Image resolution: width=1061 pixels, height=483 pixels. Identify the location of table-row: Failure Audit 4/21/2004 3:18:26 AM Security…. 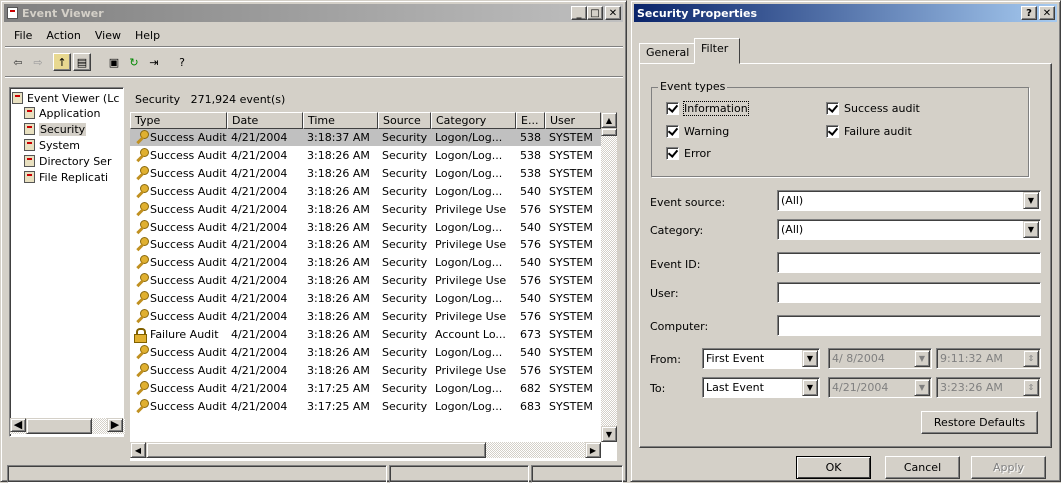
(365, 334).